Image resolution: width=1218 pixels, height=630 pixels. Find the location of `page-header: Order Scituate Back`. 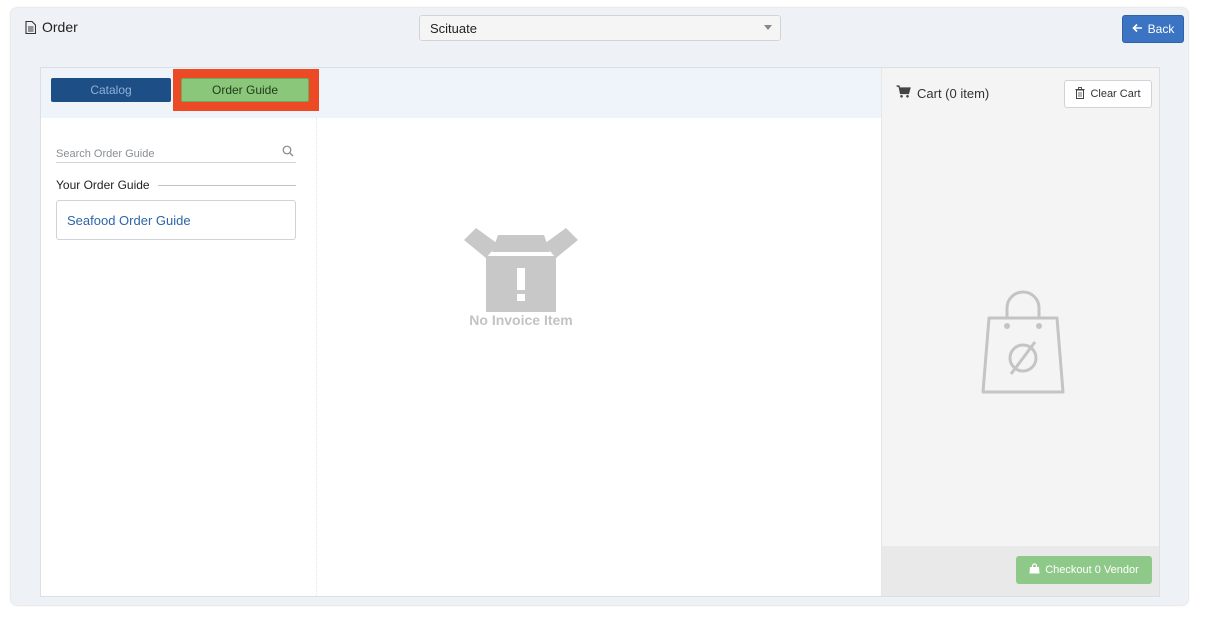

page-header: Order Scituate Back is located at coordinates (599, 29).